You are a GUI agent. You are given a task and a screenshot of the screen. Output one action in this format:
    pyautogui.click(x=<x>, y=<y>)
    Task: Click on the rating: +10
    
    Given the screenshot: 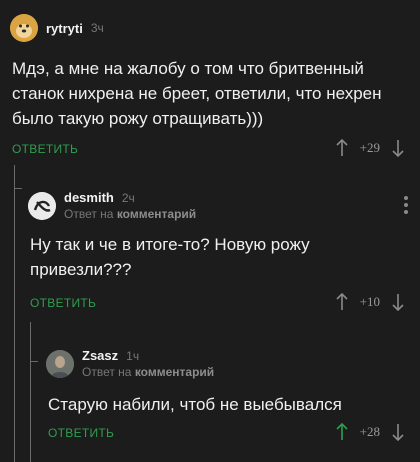 What is the action you would take?
    pyautogui.click(x=369, y=301)
    